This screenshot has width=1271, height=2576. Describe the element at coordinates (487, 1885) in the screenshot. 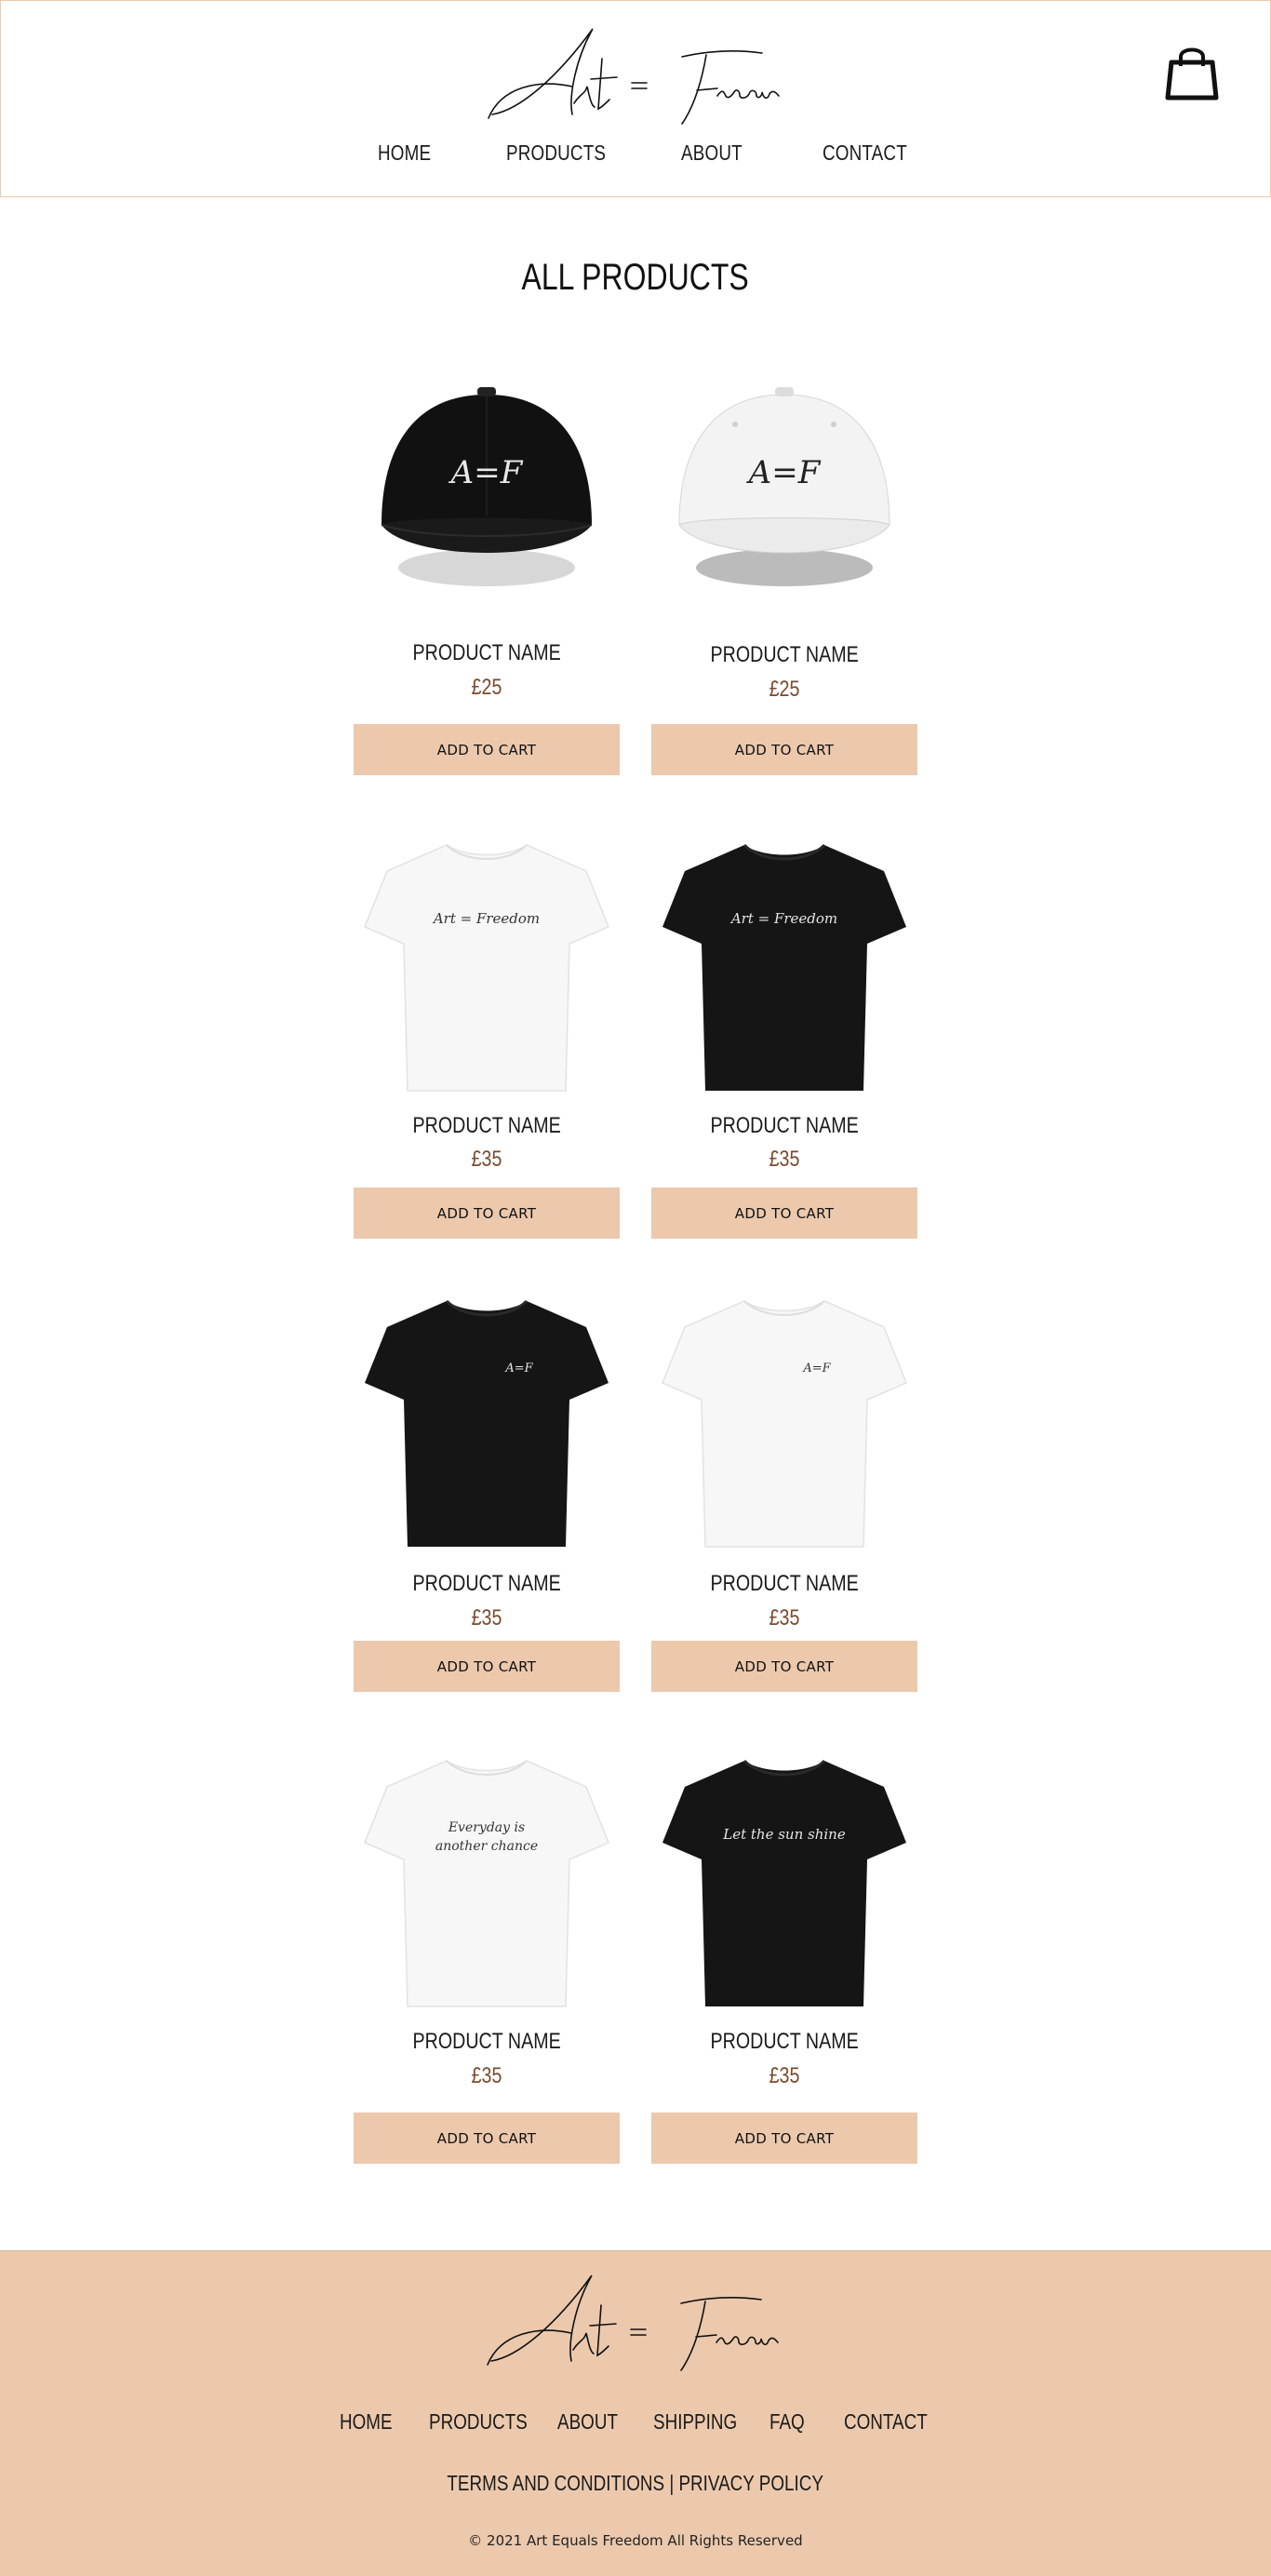

I see `white-tshirt-image: Everyday is another chance` at that location.